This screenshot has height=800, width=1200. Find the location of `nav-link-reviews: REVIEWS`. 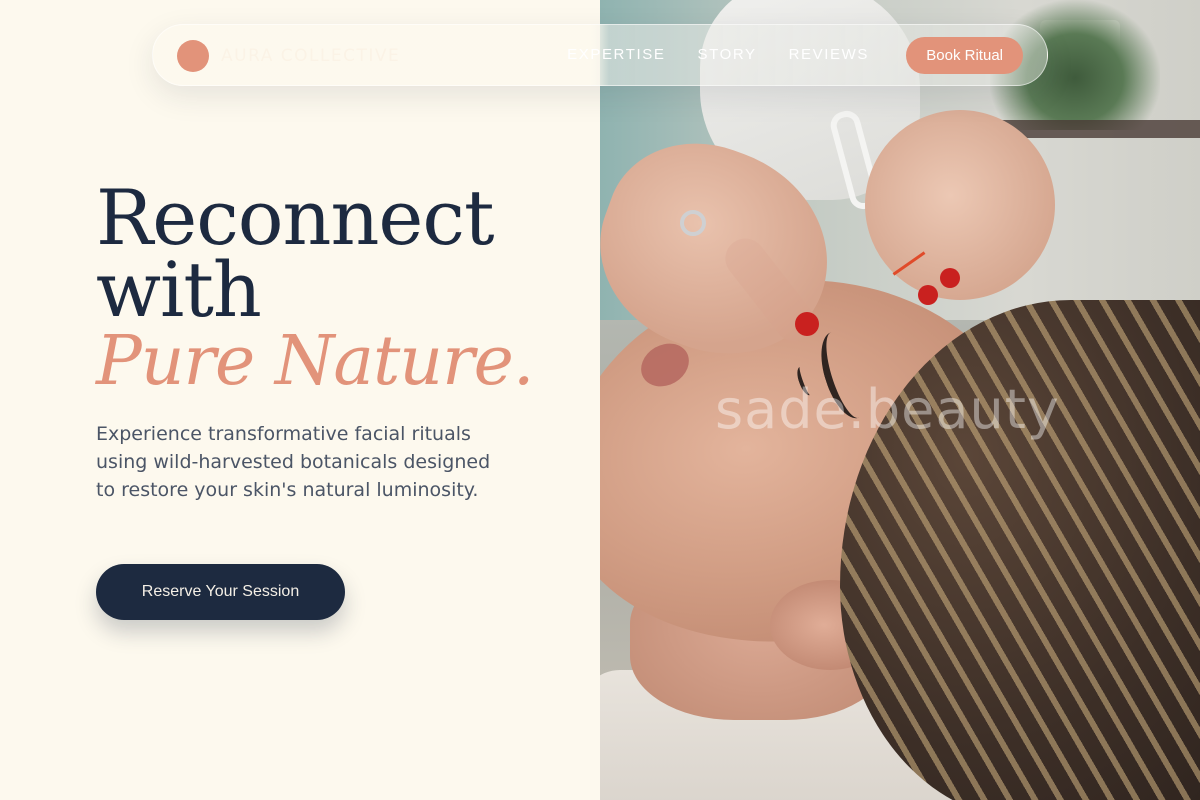

nav-link-reviews: REVIEWS is located at coordinates (829, 54).